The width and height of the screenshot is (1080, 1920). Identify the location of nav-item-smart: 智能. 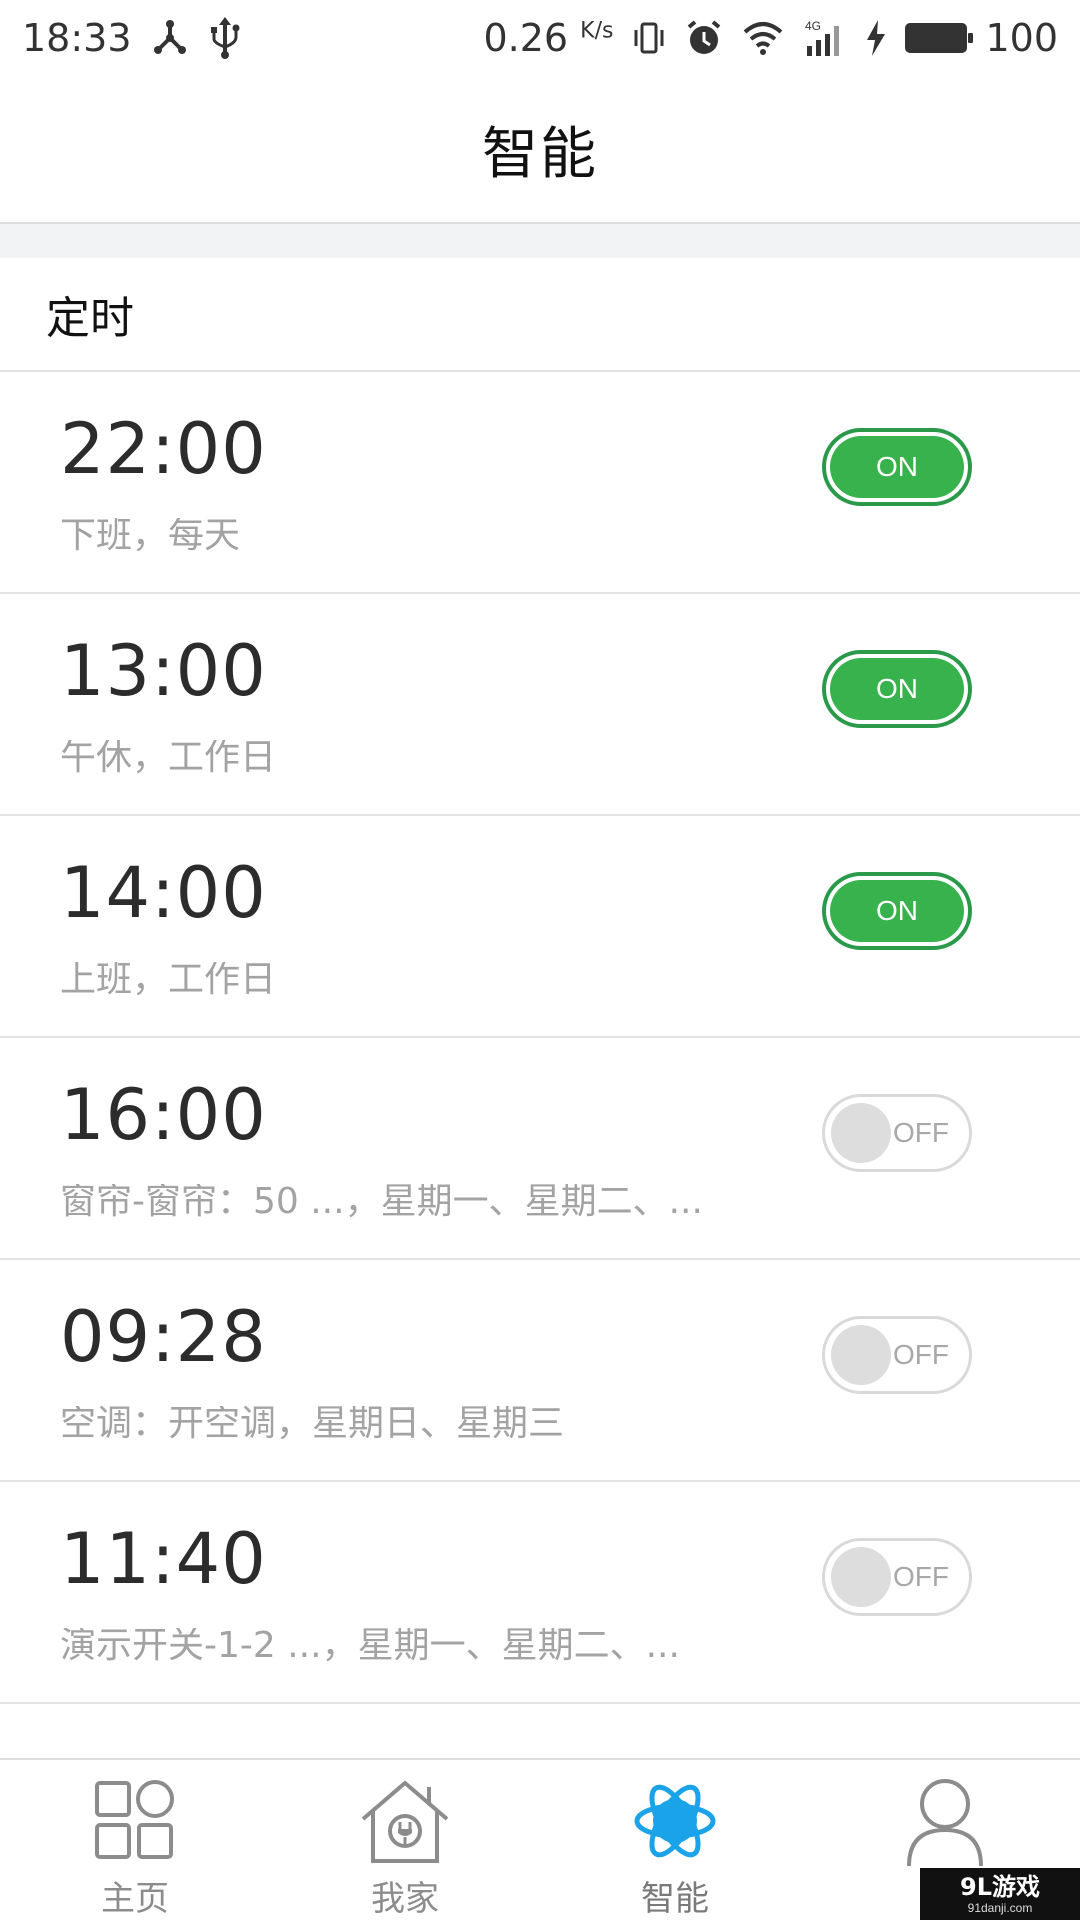
(675, 1840).